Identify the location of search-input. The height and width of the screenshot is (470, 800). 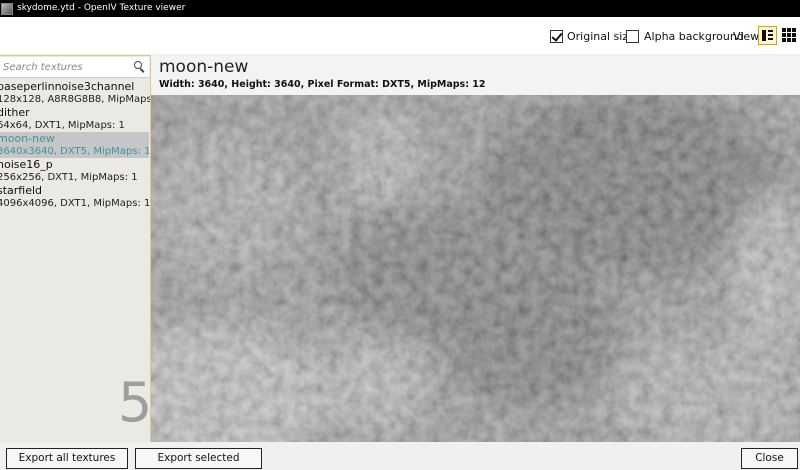
(65, 67).